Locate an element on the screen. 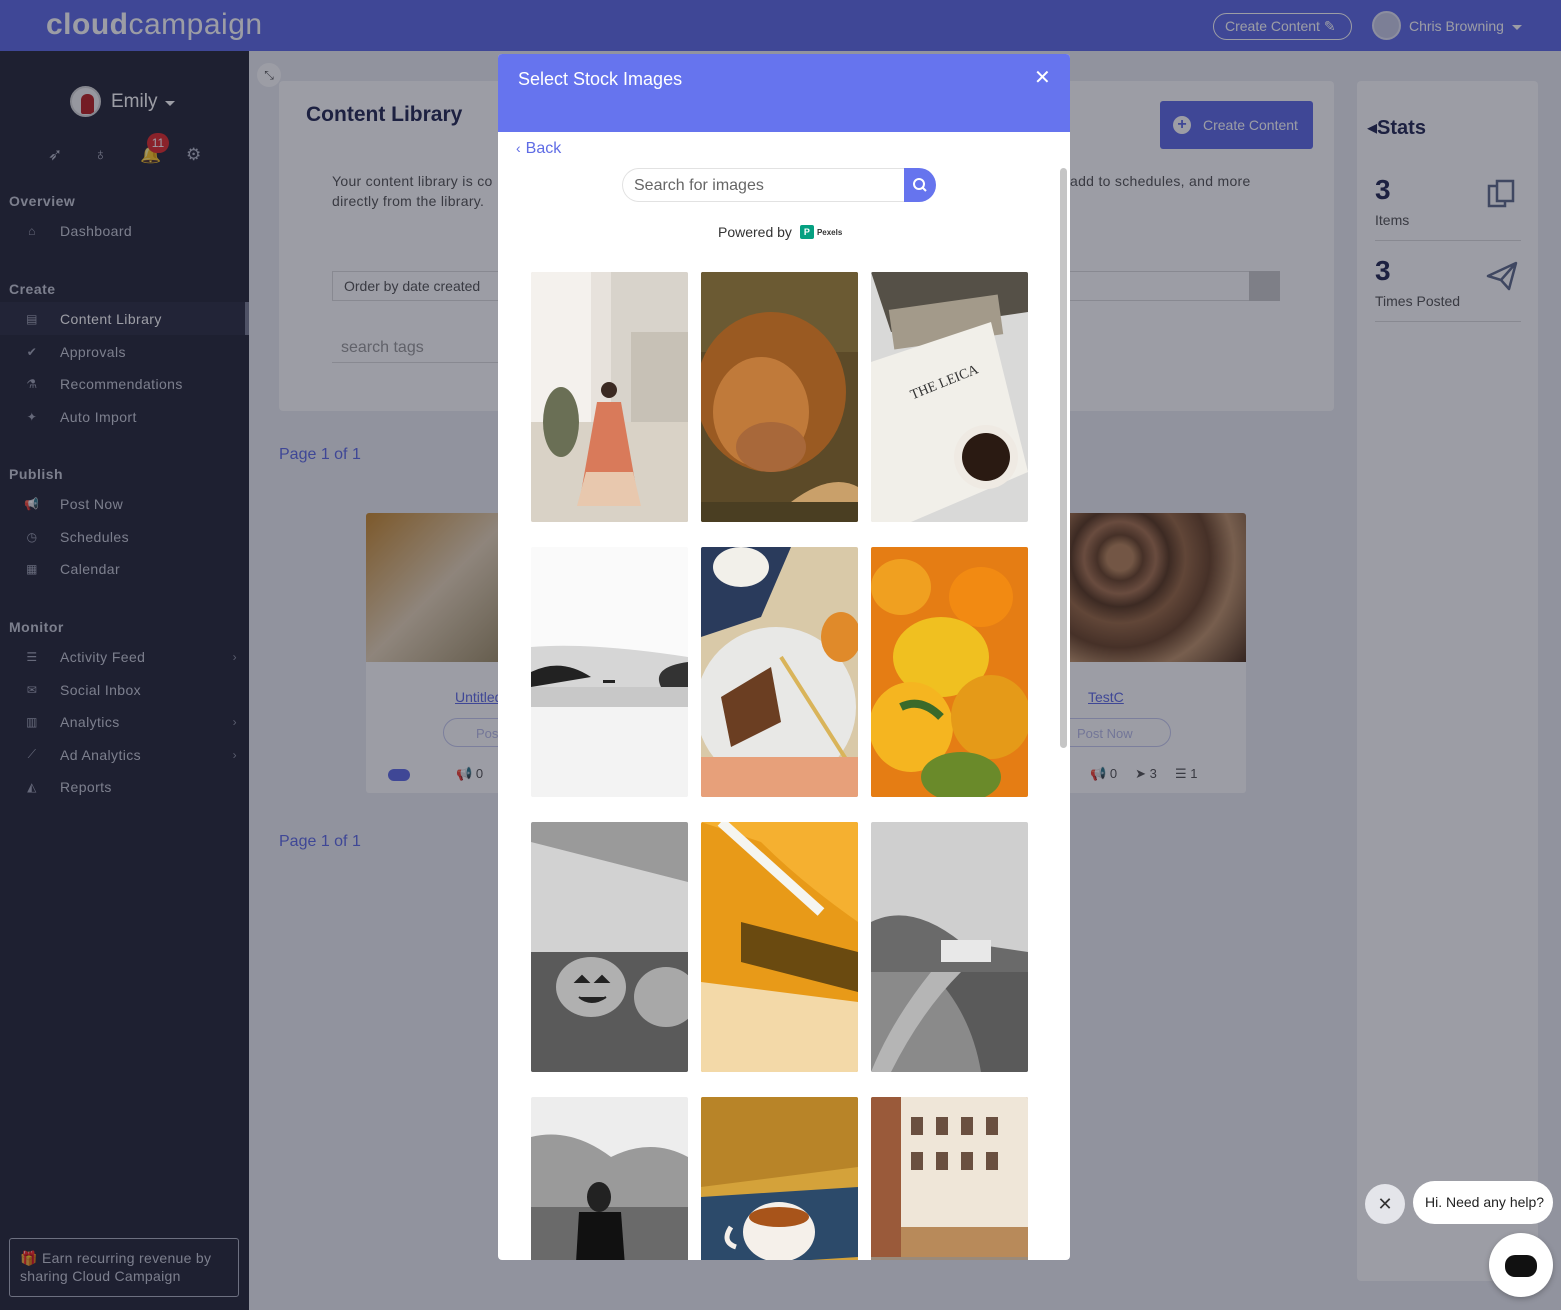 This screenshot has height=1310, width=1561. stock-image-coastal-road is located at coordinates (949, 947).